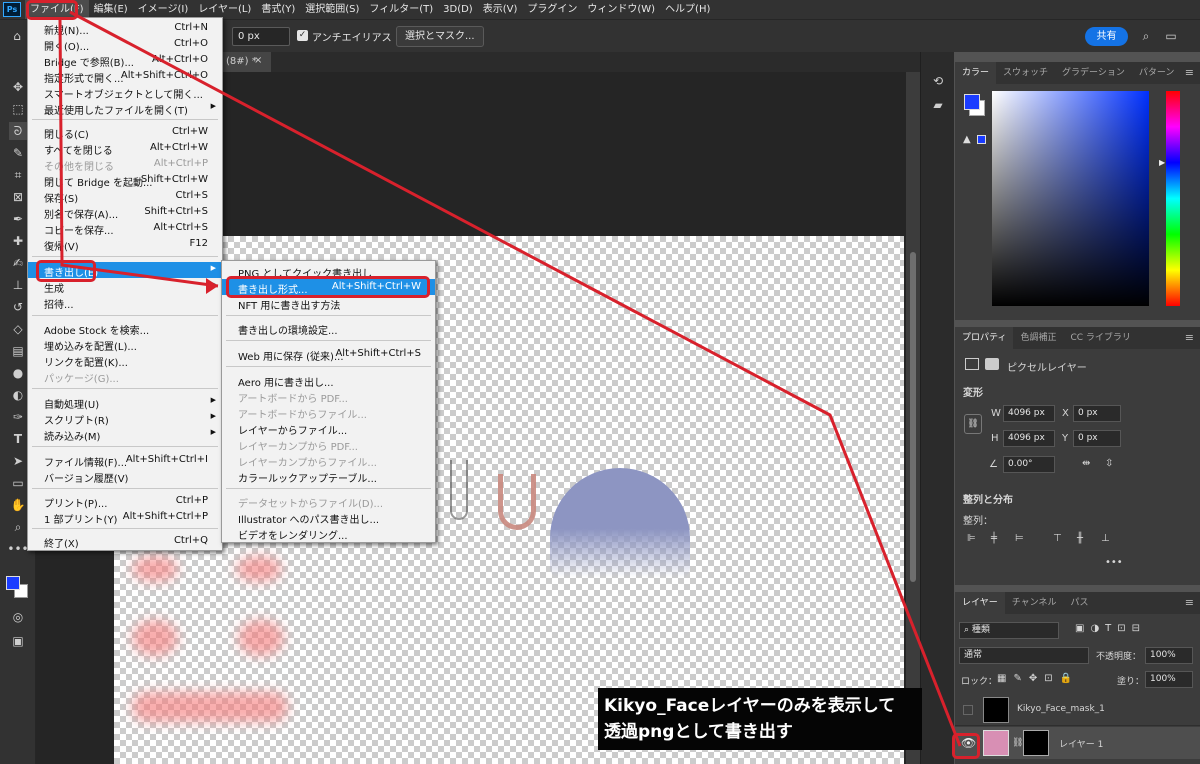  What do you see at coordinates (698, 732) in the screenshot?
I see `caption-line-2: 透過pngとして書き出す` at bounding box center [698, 732].